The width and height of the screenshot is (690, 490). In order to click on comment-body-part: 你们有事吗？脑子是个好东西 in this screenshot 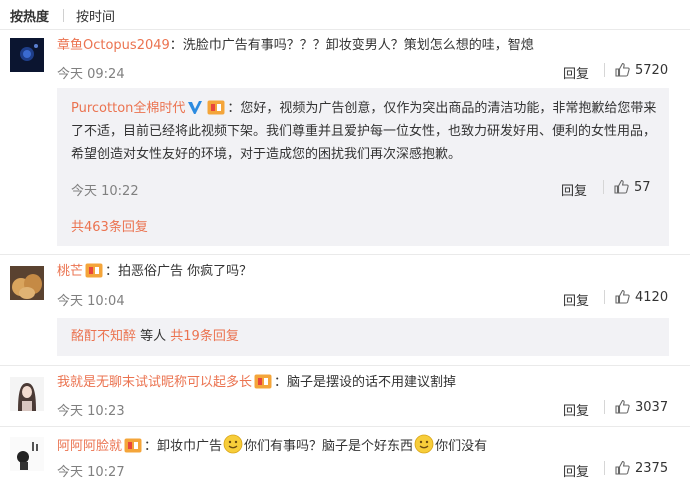, I will do `click(329, 446)`.